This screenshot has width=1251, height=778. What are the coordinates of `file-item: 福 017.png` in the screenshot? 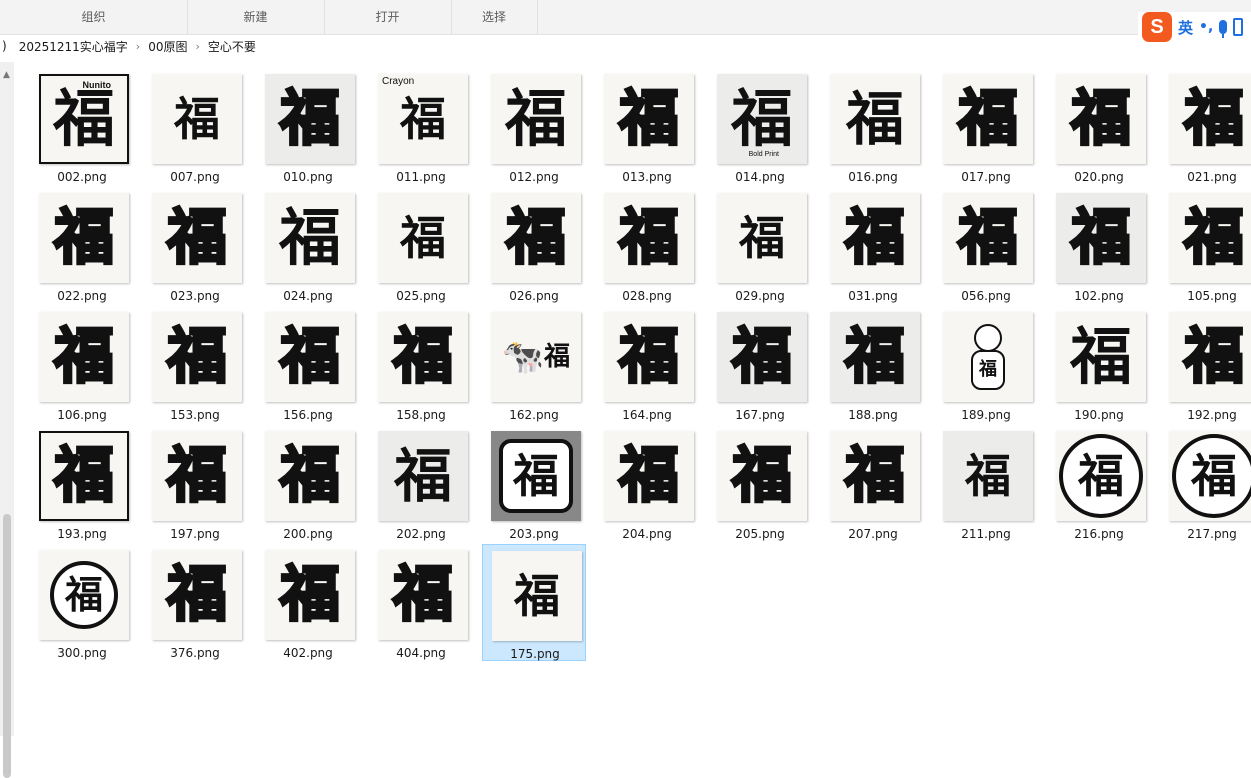 It's located at (986, 126).